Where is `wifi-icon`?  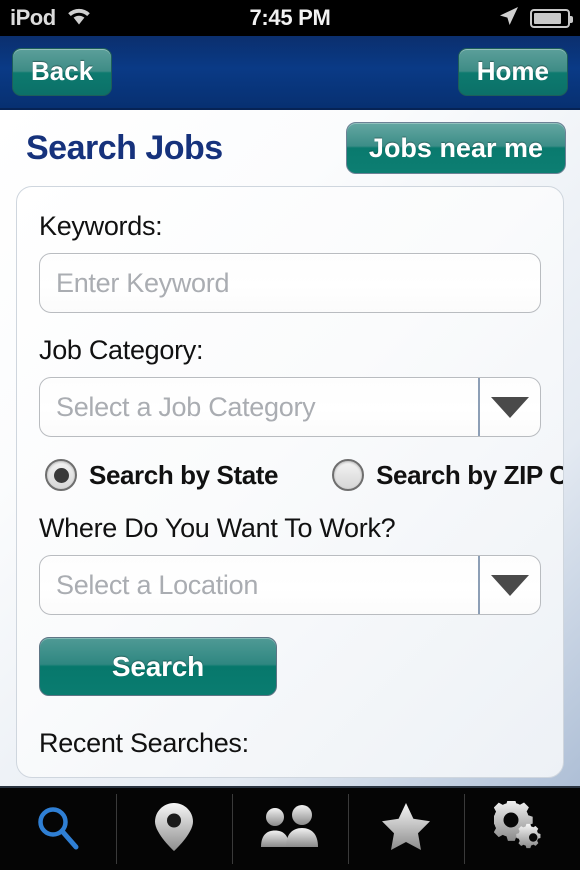
wifi-icon is located at coordinates (79, 18).